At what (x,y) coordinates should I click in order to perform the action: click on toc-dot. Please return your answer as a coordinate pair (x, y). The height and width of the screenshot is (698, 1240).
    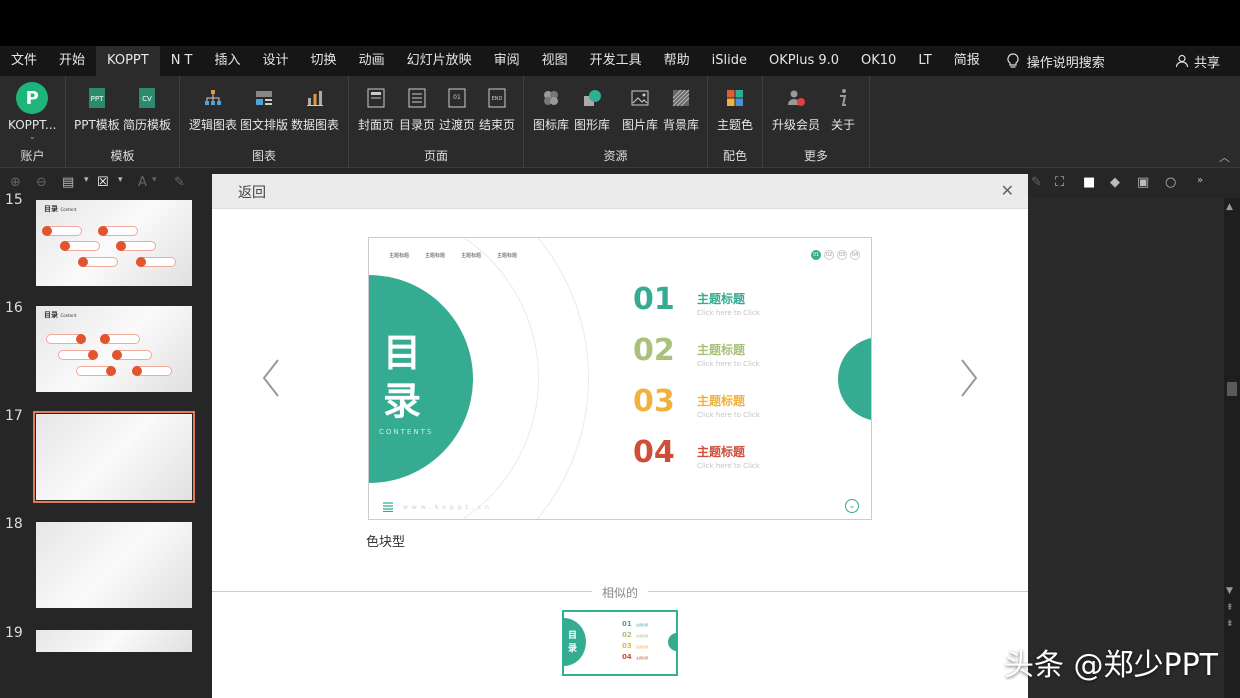
    Looking at the image, I should click on (111, 371).